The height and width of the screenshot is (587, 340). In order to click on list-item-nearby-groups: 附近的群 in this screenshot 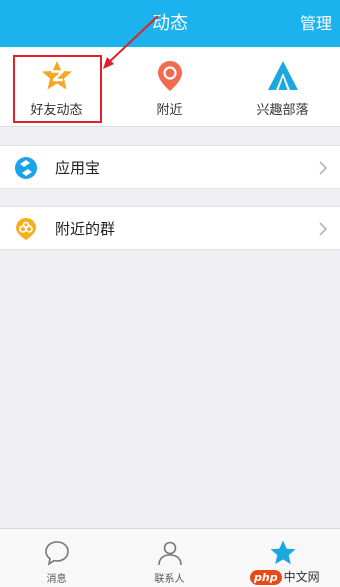, I will do `click(170, 228)`.